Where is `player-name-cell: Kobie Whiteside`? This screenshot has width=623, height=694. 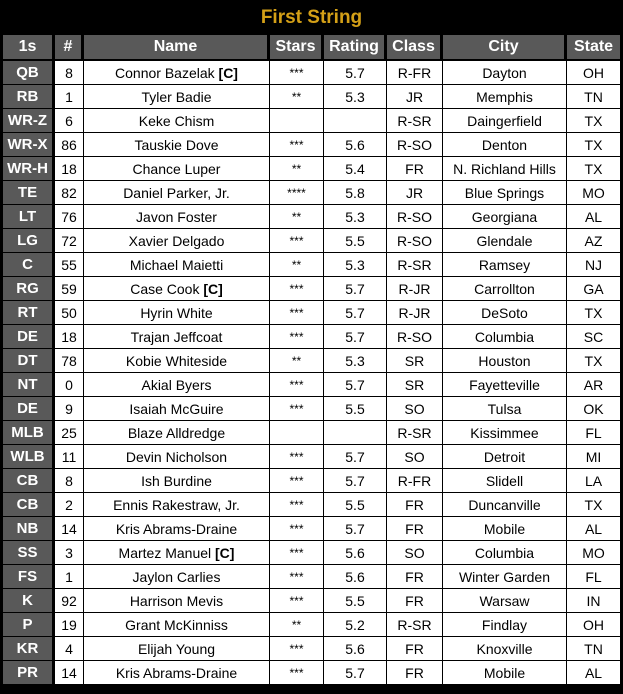 player-name-cell: Kobie Whiteside is located at coordinates (177, 361).